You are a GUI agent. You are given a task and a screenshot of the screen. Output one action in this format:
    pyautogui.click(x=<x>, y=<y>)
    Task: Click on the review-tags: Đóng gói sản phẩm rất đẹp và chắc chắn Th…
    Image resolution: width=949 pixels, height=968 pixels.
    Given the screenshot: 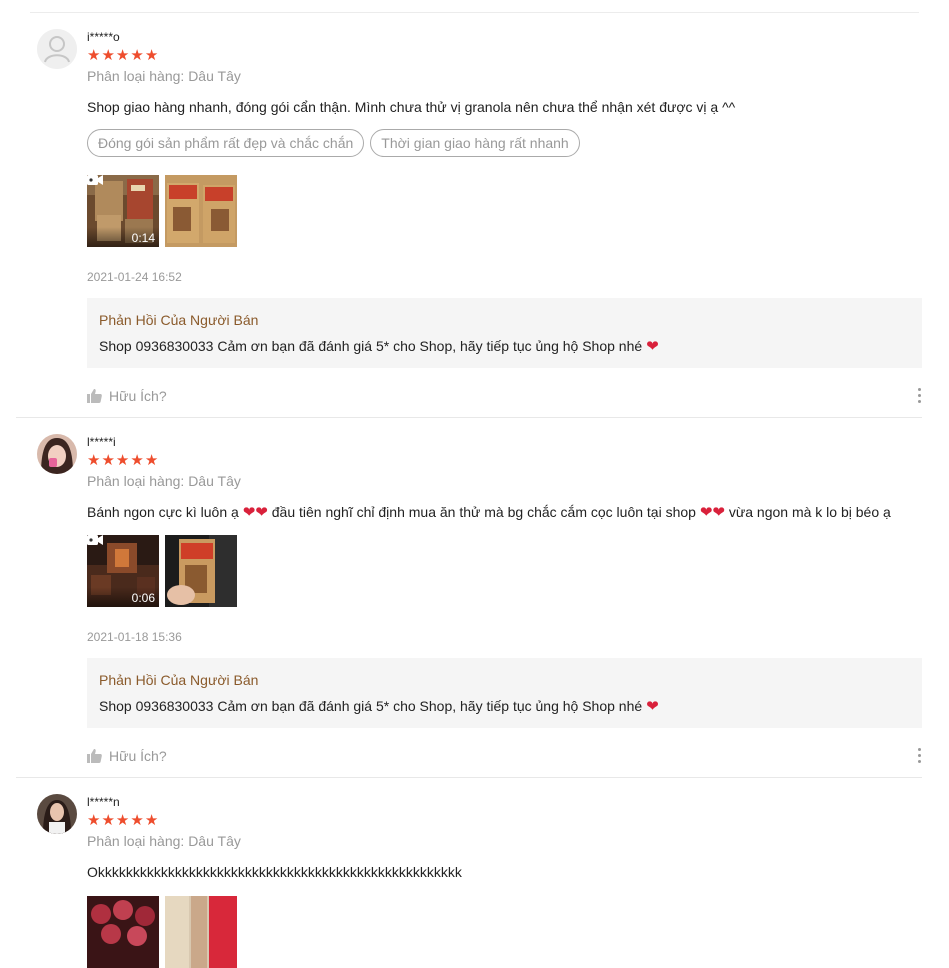 What is the action you would take?
    pyautogui.click(x=504, y=143)
    